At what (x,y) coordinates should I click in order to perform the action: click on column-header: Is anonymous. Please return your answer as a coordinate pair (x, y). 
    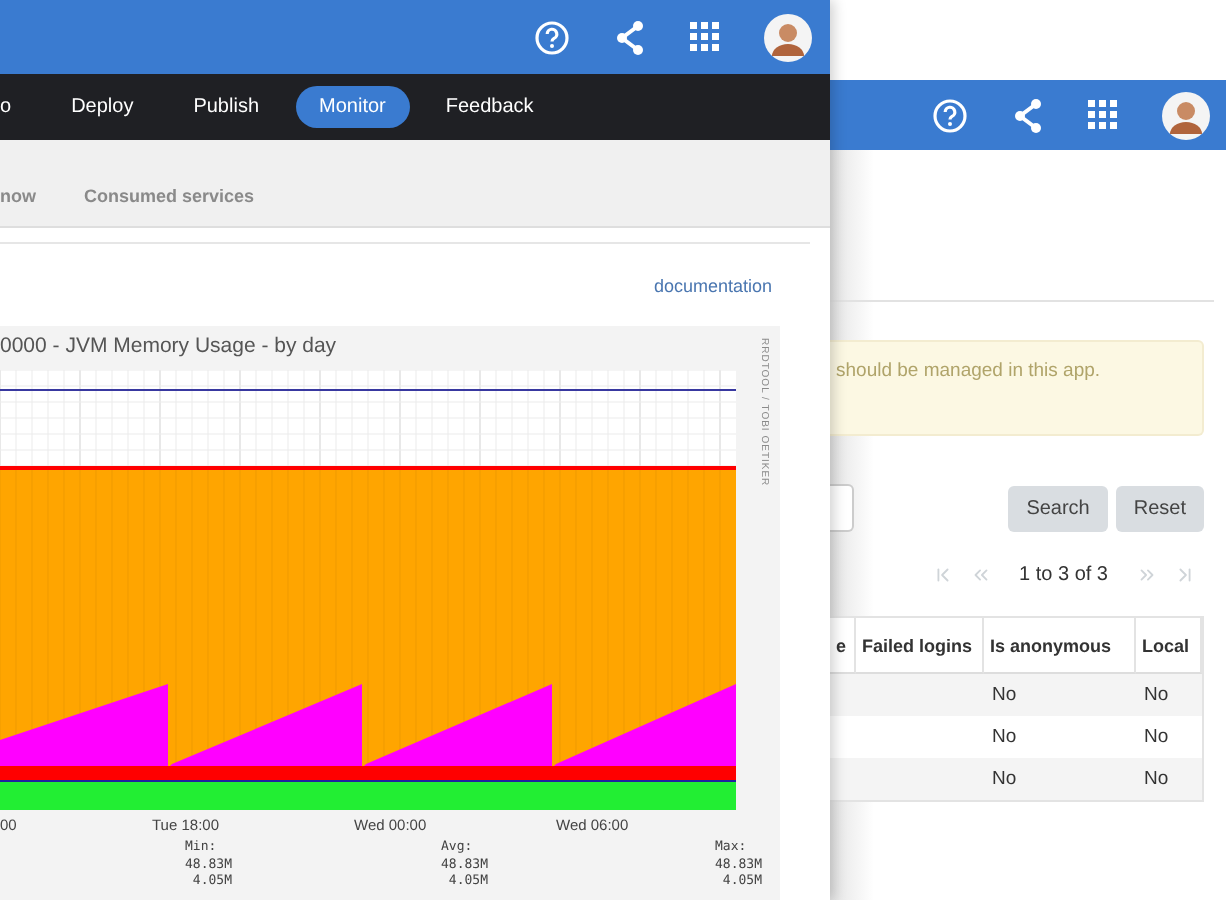
    Looking at the image, I should click on (1060, 646).